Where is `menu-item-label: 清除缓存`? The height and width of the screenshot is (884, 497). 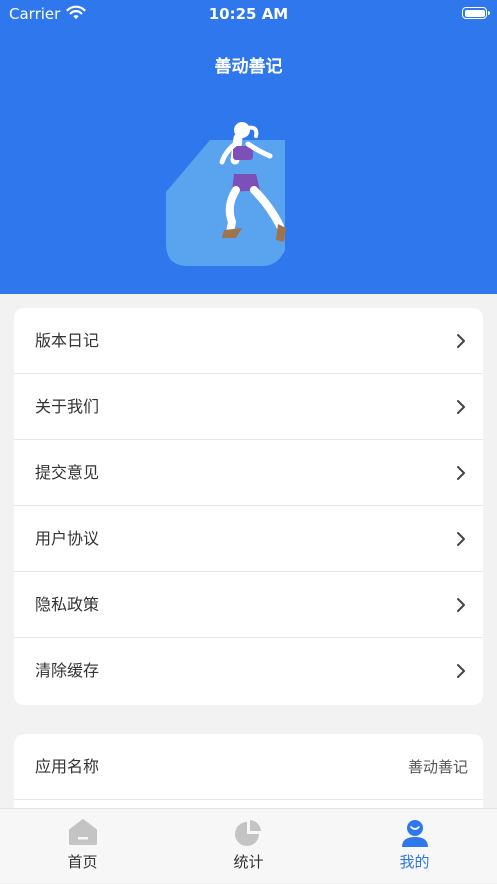
menu-item-label: 清除缓存 is located at coordinates (67, 670).